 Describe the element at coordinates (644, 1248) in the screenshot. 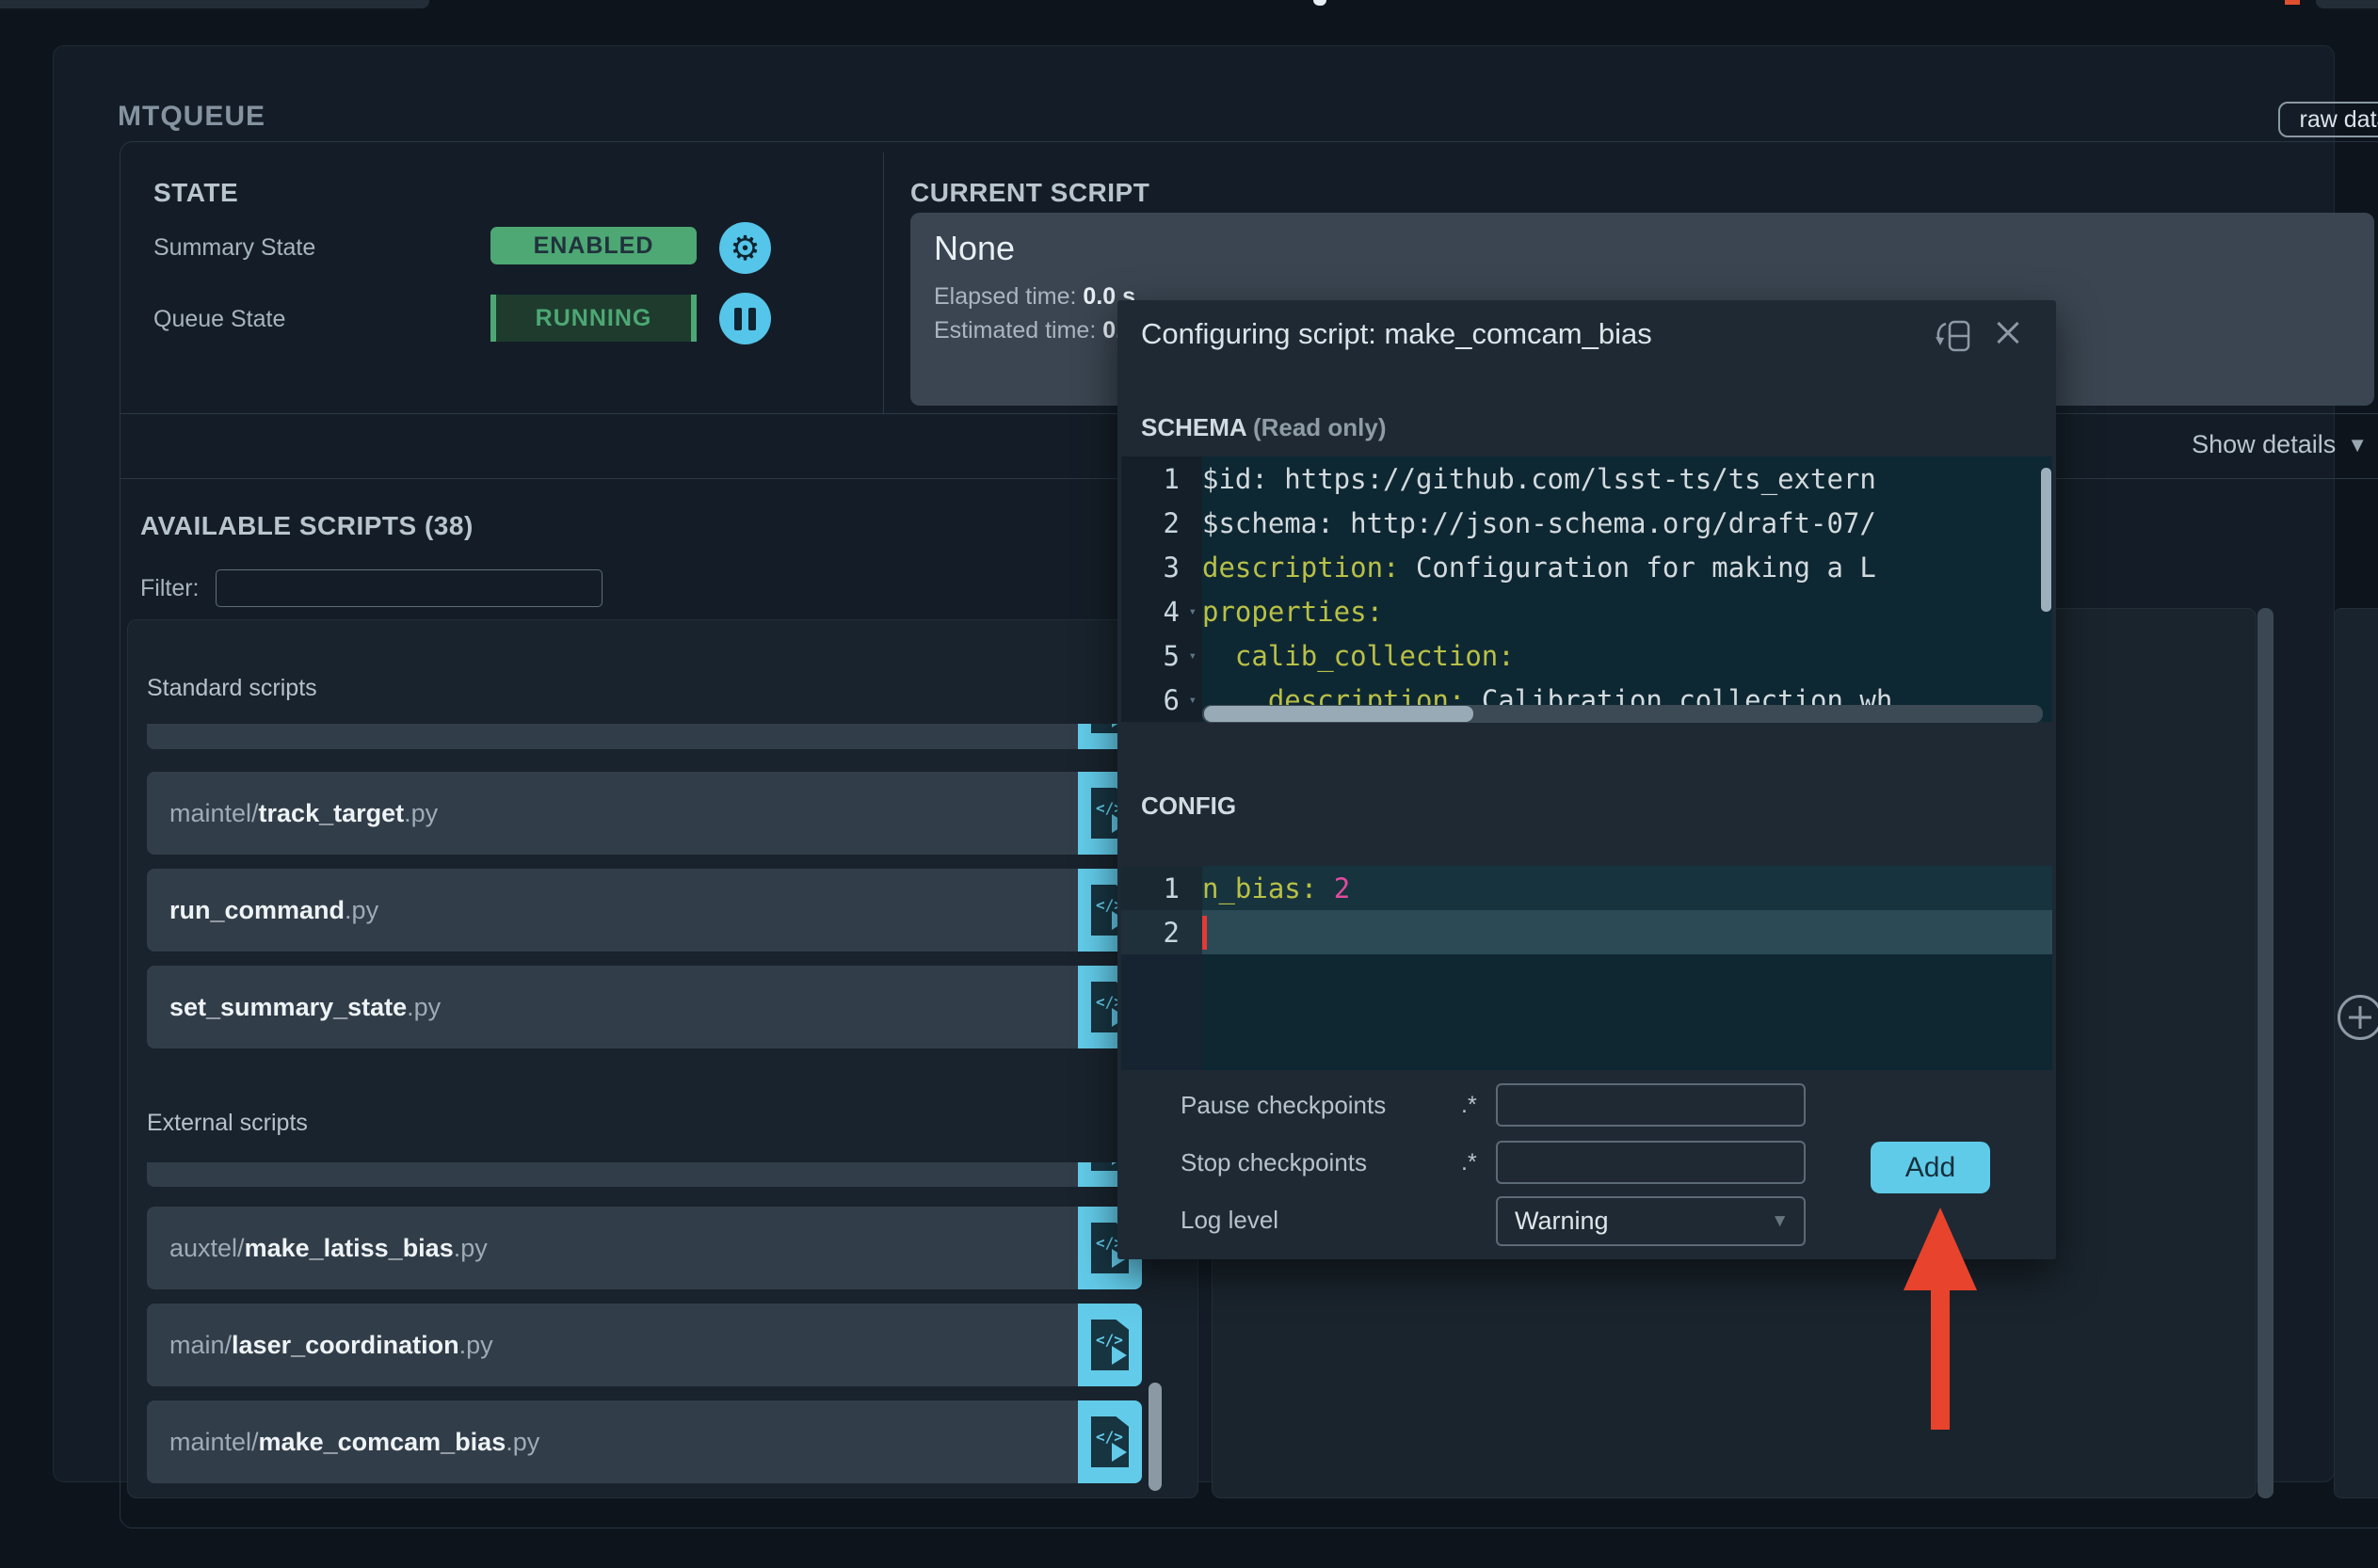

I see `script-row: auxtel/make_latiss_bias .py </>` at that location.